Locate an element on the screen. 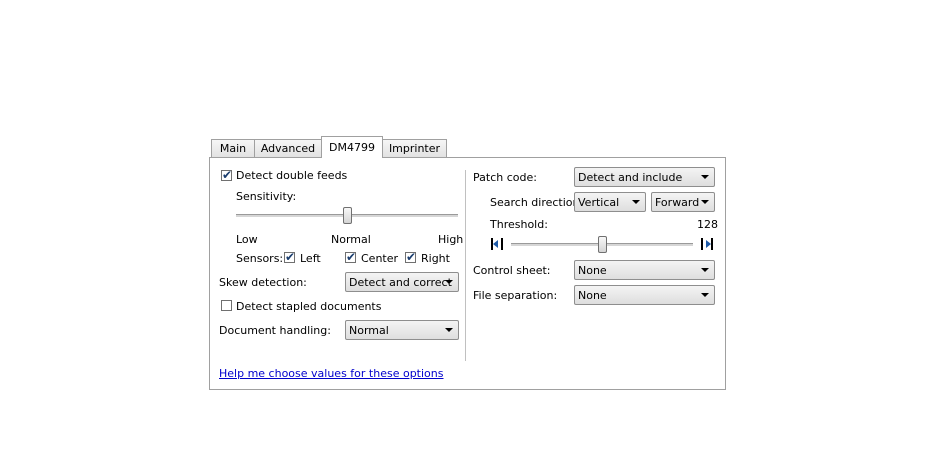  skew-detection-label: Skew detection: is located at coordinates (263, 282).